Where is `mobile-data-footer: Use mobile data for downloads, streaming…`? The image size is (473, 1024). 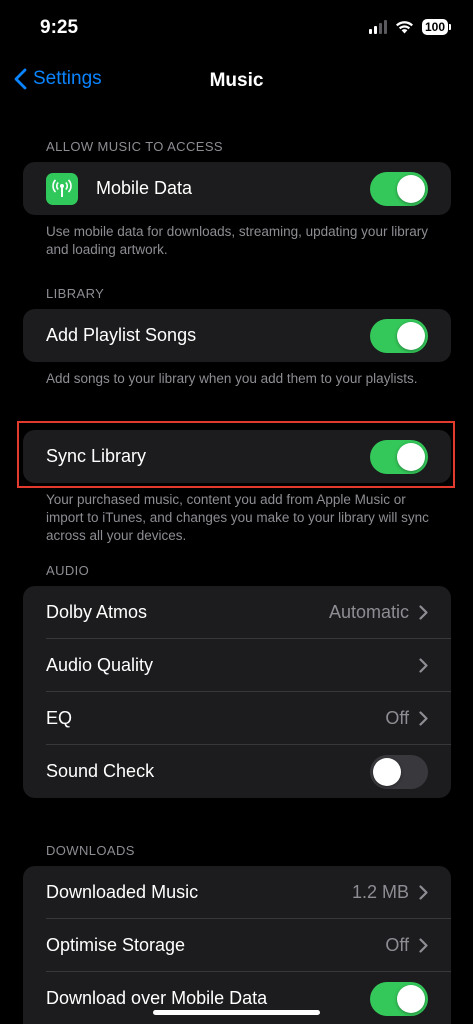 mobile-data-footer: Use mobile data for downloads, streaming… is located at coordinates (237, 240).